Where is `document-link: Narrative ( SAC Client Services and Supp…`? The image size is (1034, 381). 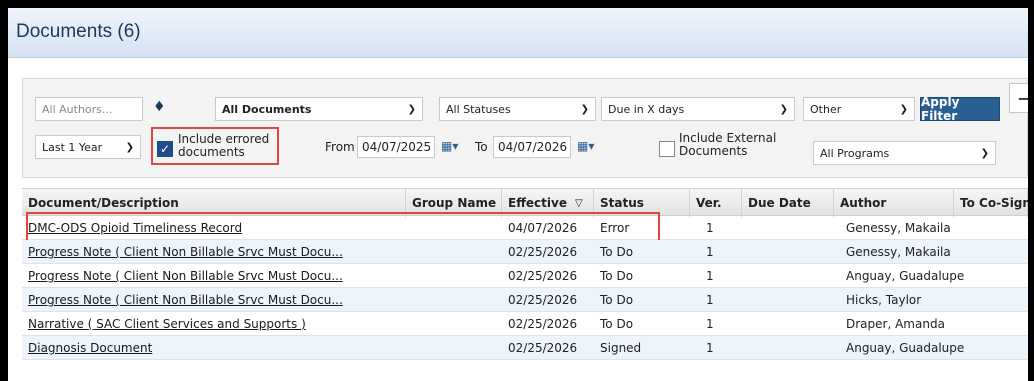
document-link: Narrative ( SAC Client Services and Supp… is located at coordinates (167, 324).